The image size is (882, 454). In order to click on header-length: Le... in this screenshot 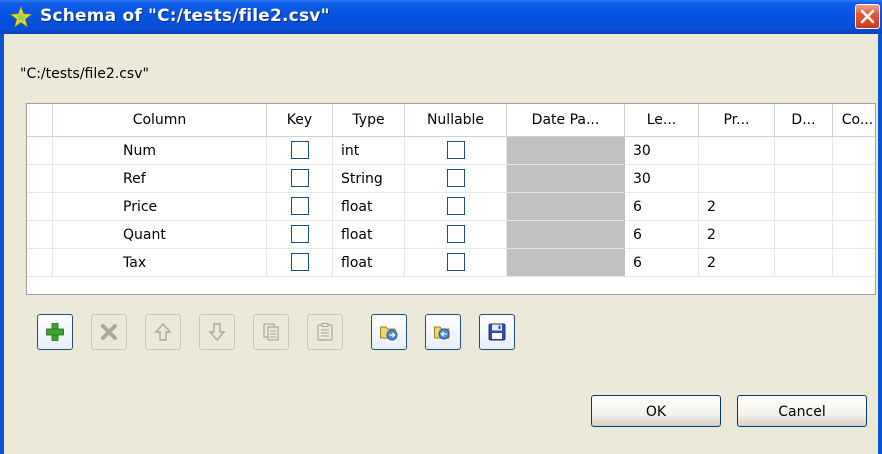, I will do `click(662, 120)`.